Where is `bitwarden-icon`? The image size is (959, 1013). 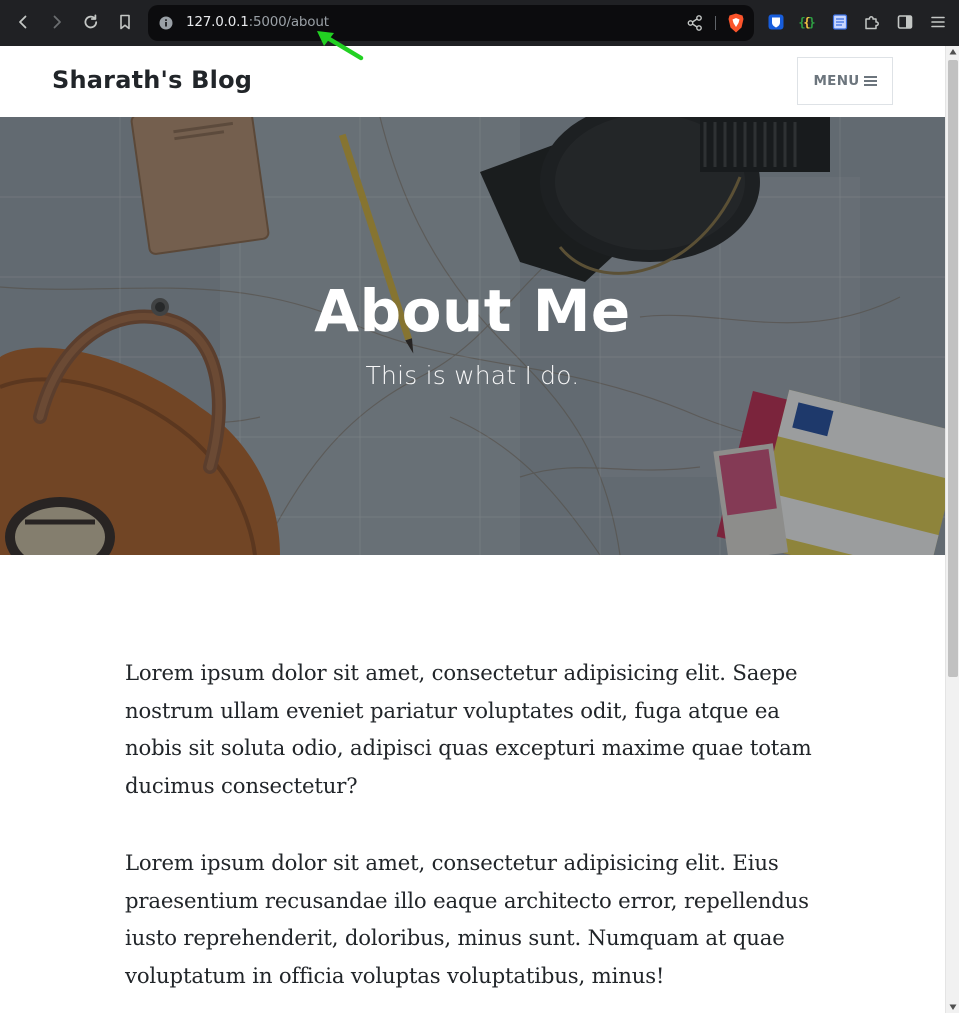 bitwarden-icon is located at coordinates (776, 22).